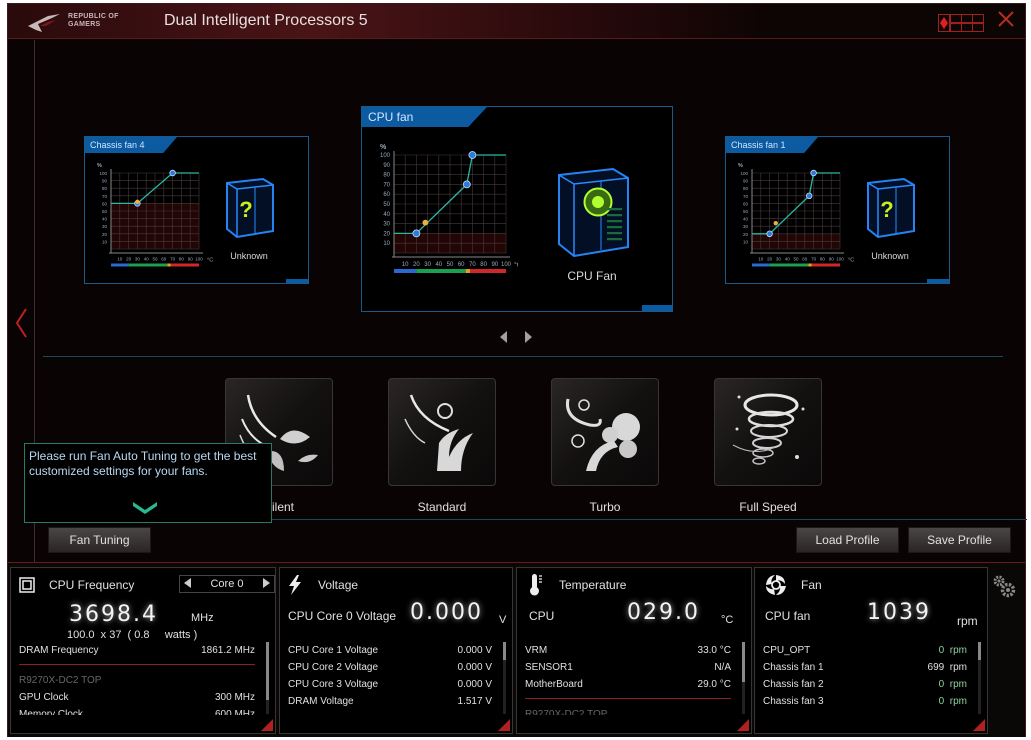 The width and height of the screenshot is (1031, 740). I want to click on row-separator, so click(137, 664).